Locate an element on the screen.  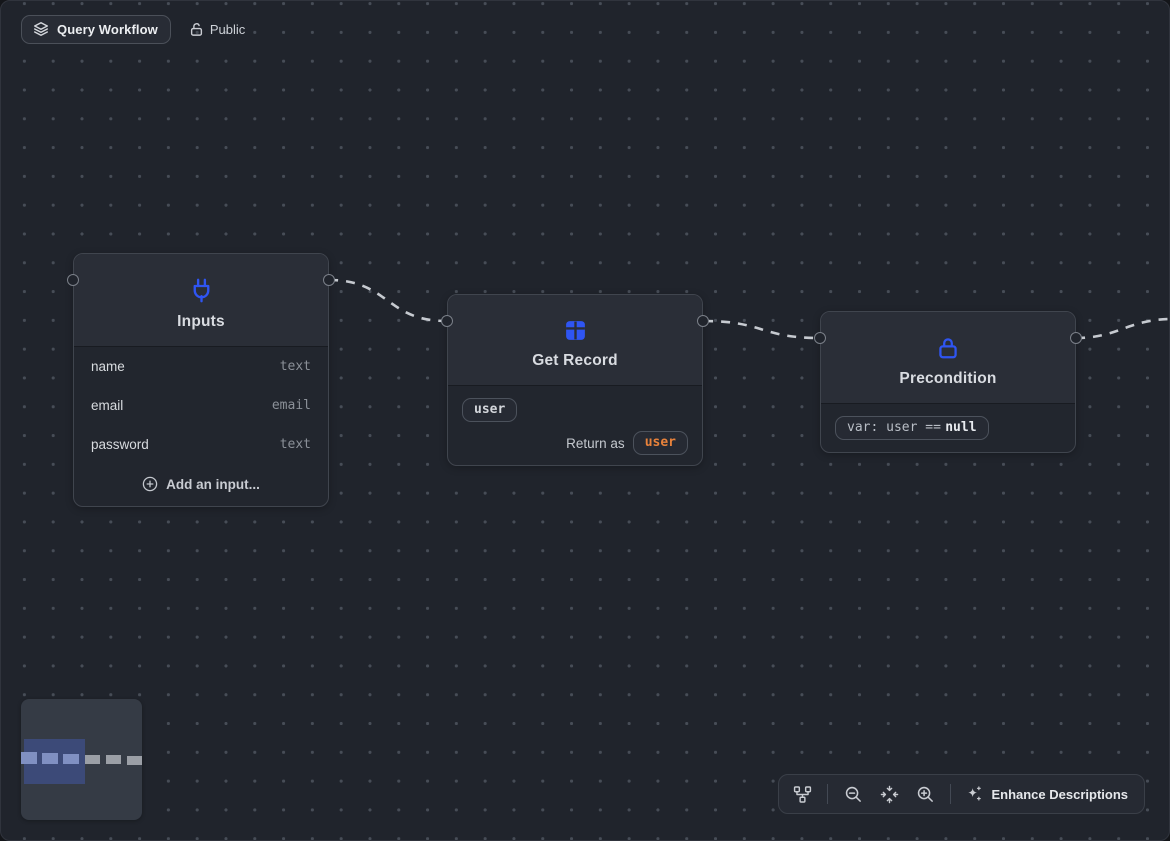
zoom-in-icon is located at coordinates (925, 794).